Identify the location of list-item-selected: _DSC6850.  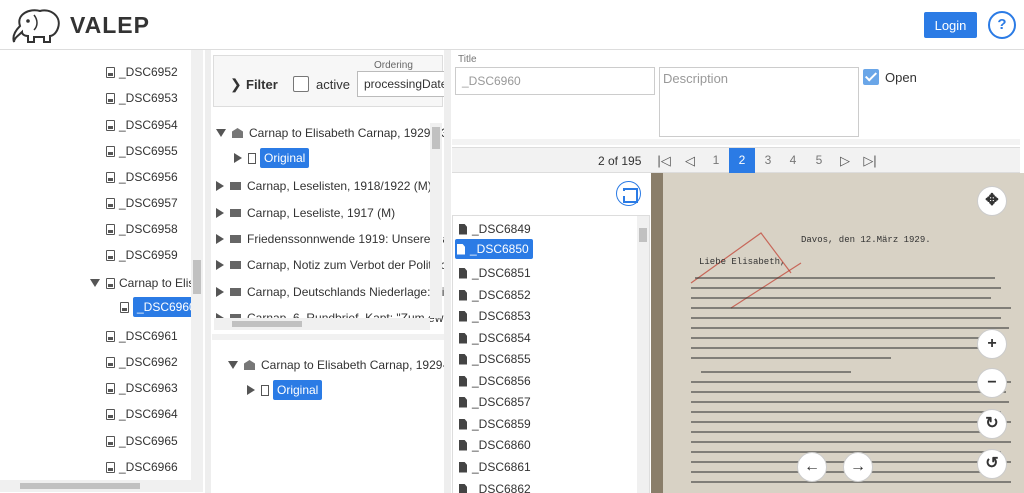
(494, 249).